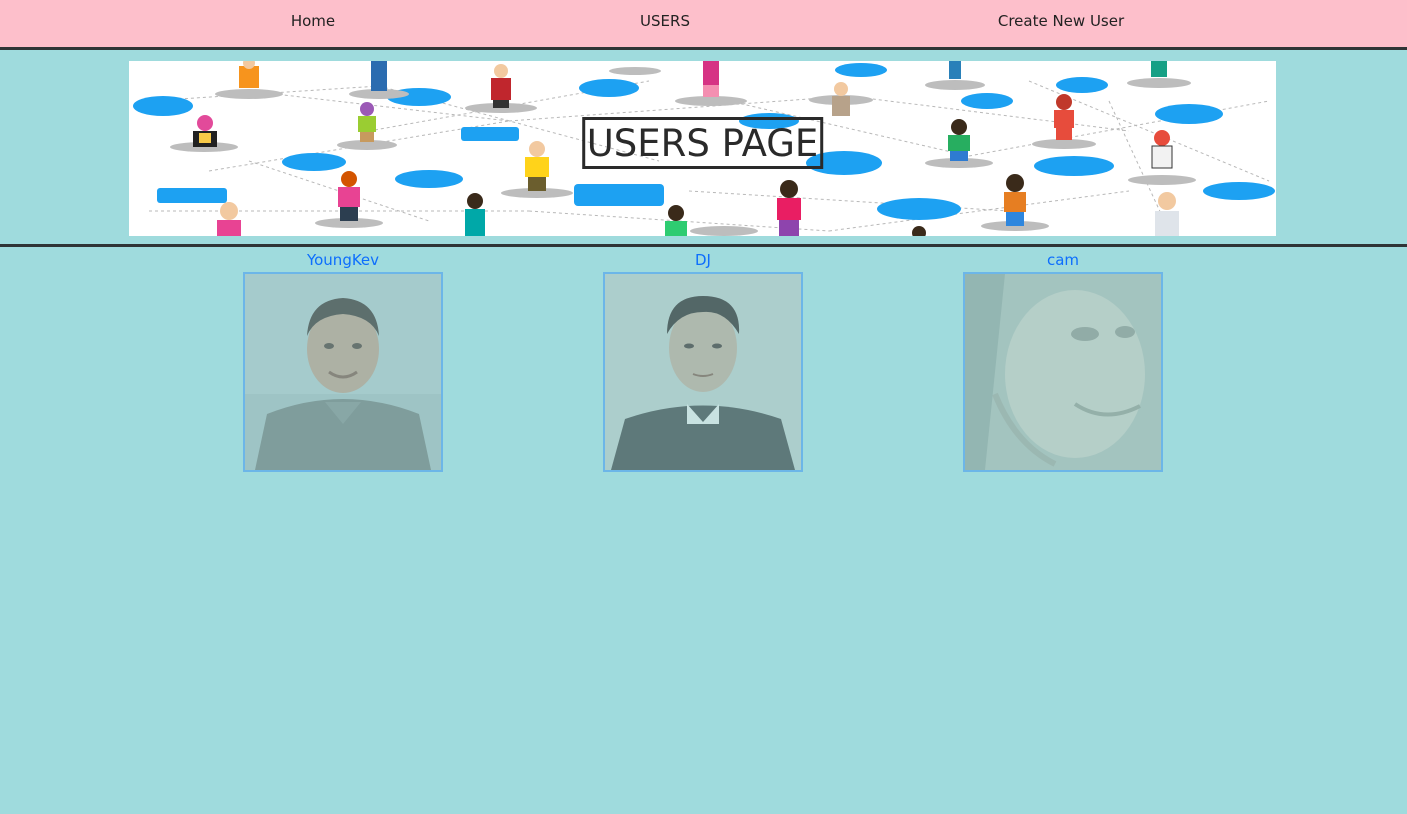 This screenshot has width=1407, height=814. I want to click on user-name-link: DJ, so click(703, 261).